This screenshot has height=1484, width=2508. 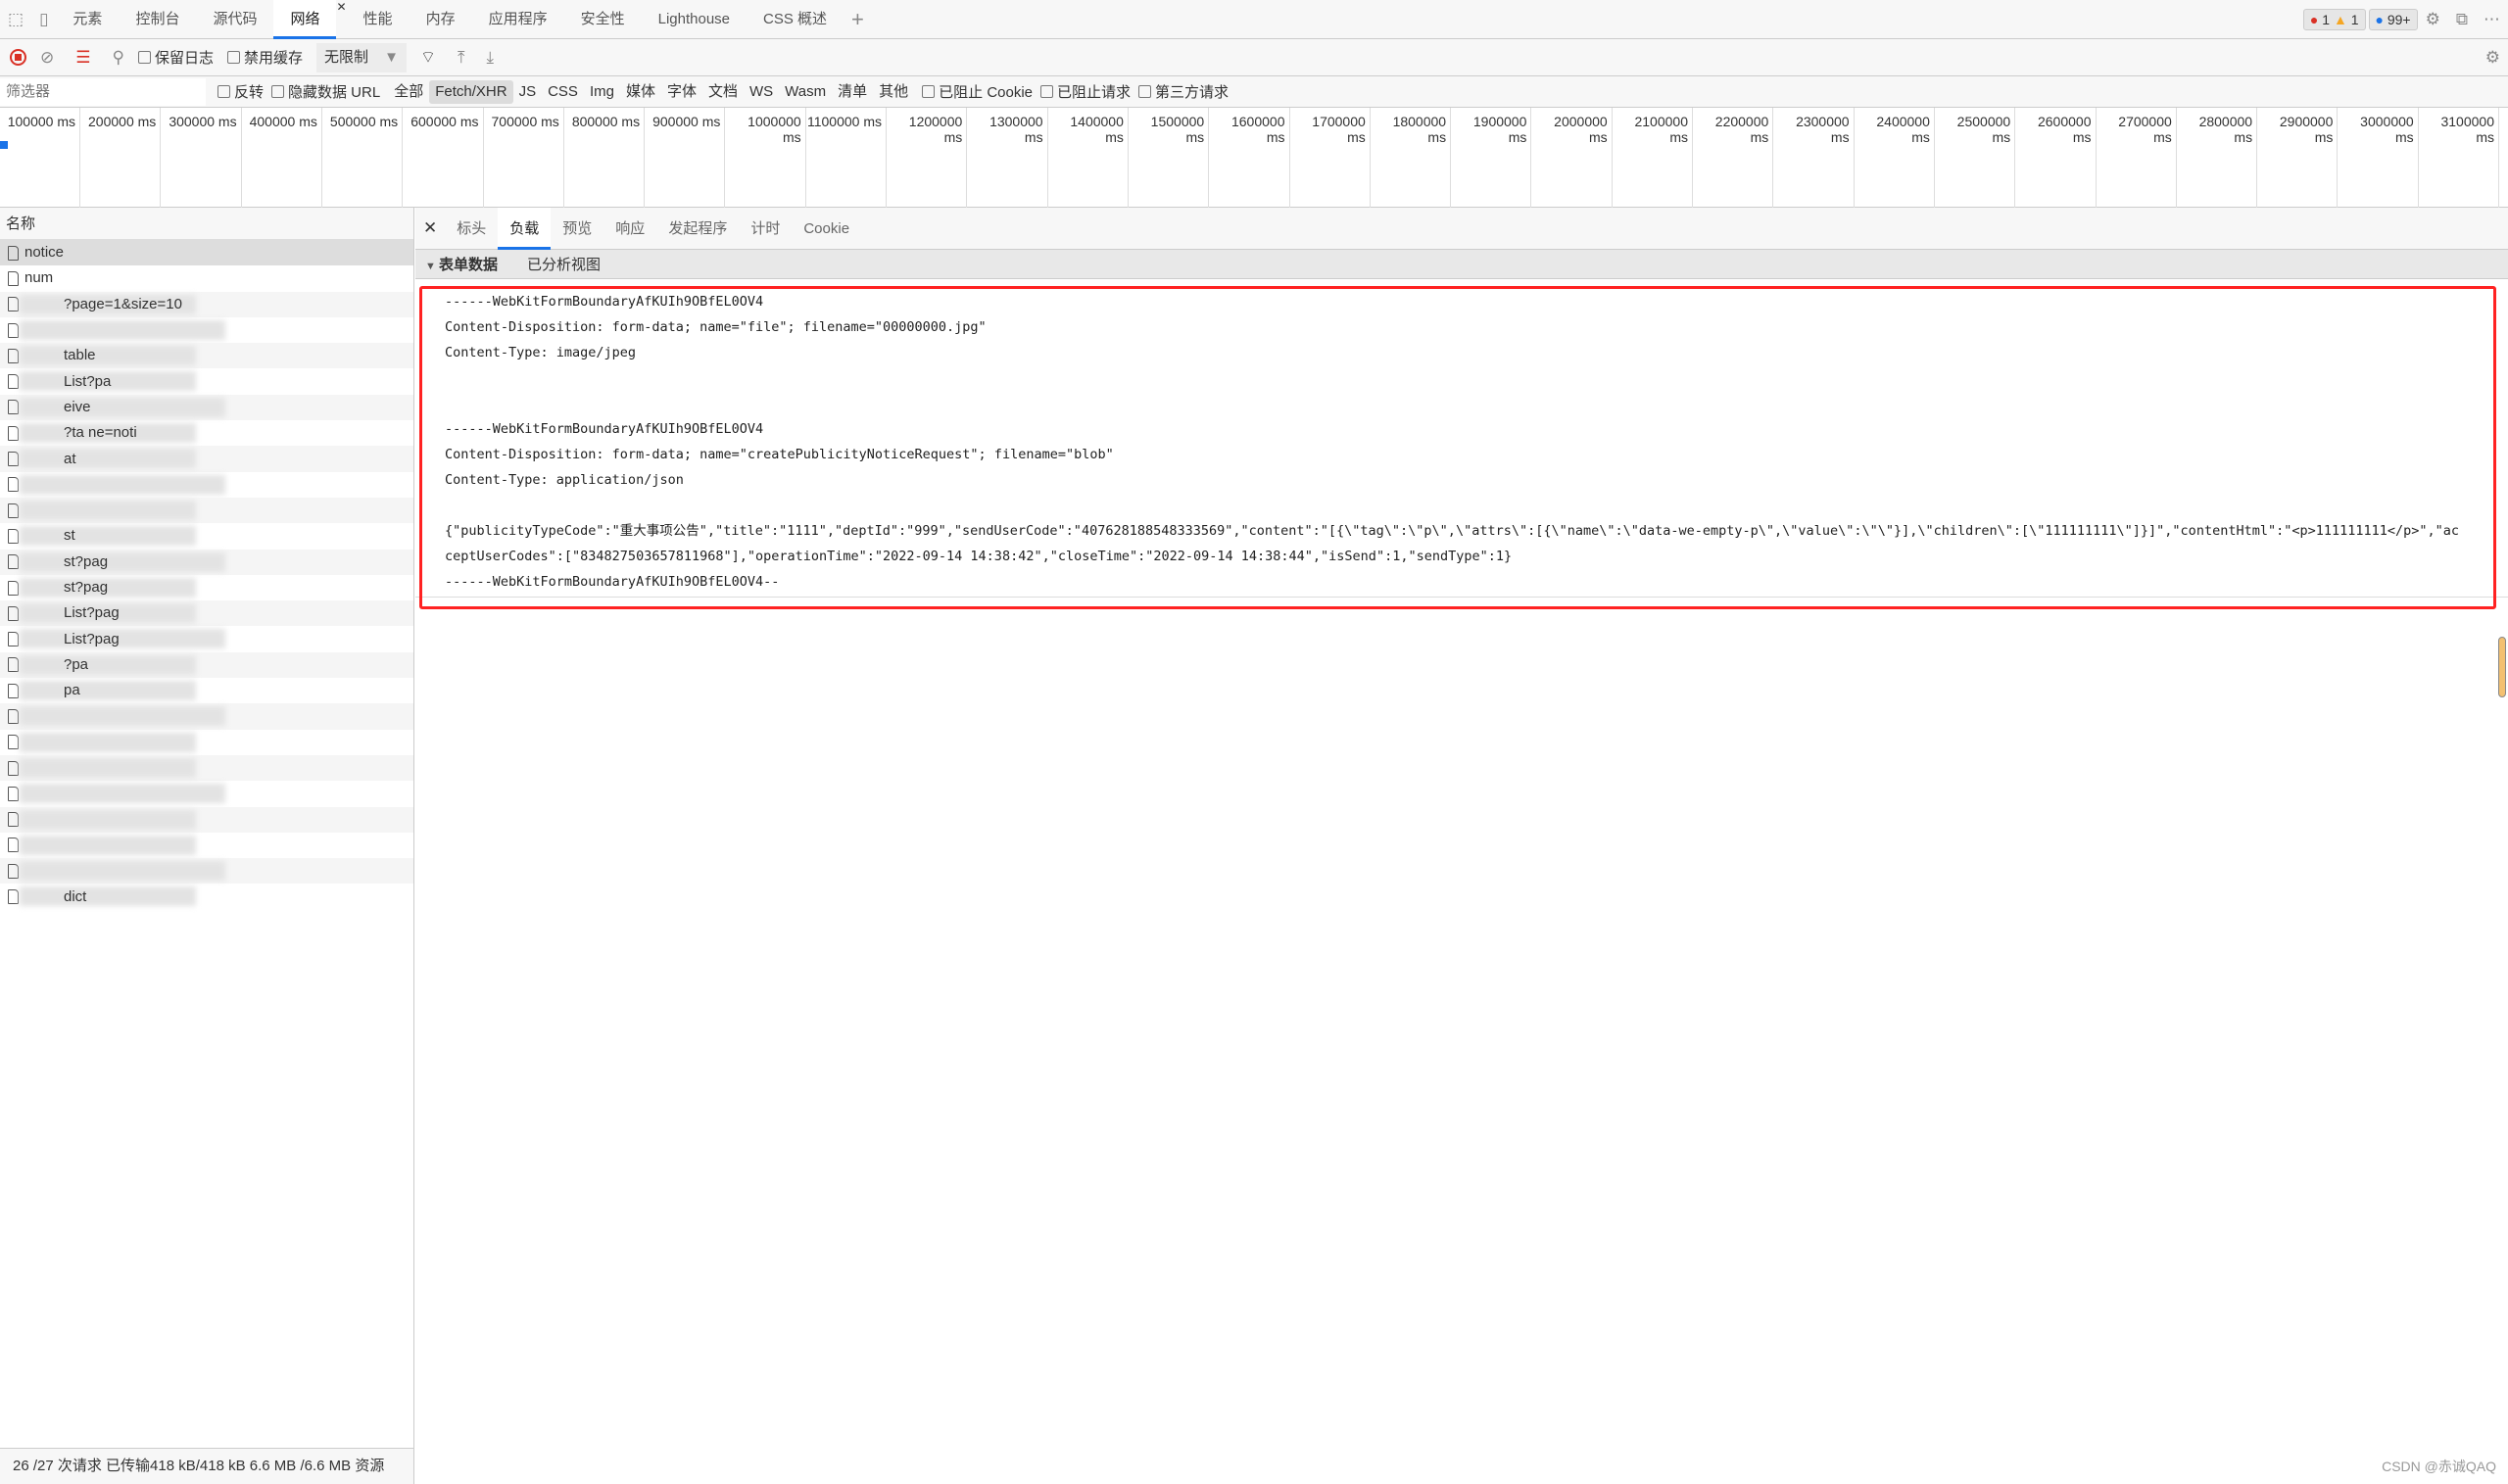 What do you see at coordinates (603, 19) in the screenshot?
I see `tab-7: 安全性` at bounding box center [603, 19].